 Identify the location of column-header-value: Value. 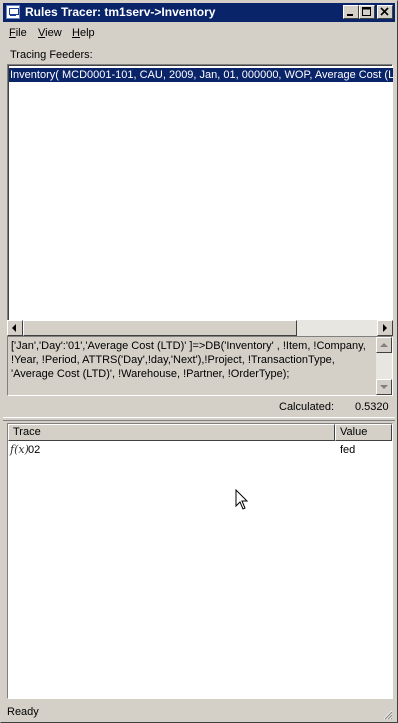
(363, 432).